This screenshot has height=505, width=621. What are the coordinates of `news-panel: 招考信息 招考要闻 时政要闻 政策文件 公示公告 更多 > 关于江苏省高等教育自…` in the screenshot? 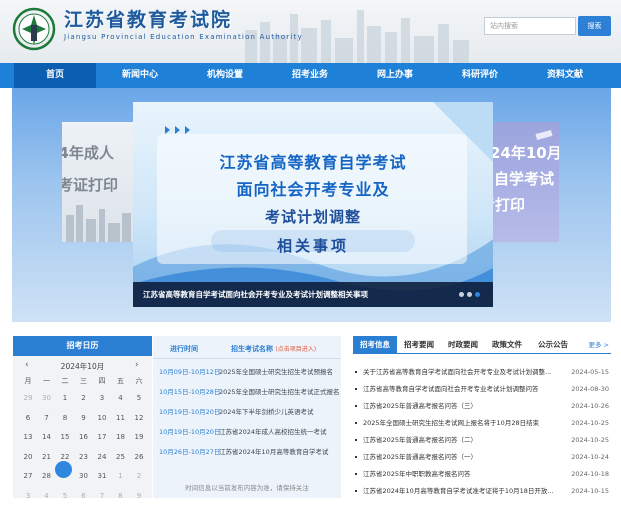 It's located at (482, 417).